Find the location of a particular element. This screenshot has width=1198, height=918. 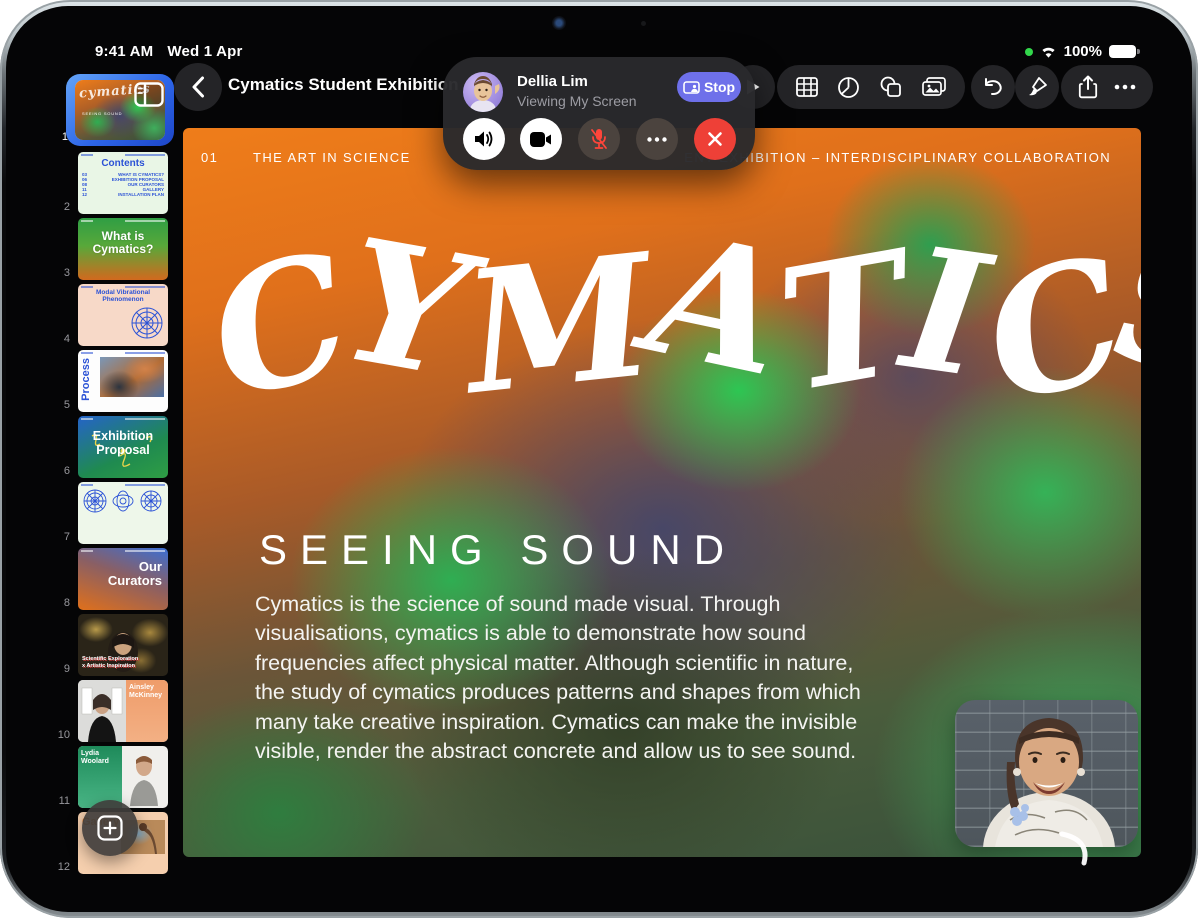

slide-thumbnail-10: 10 Ainsley McKinney is located at coordinates (109, 711).